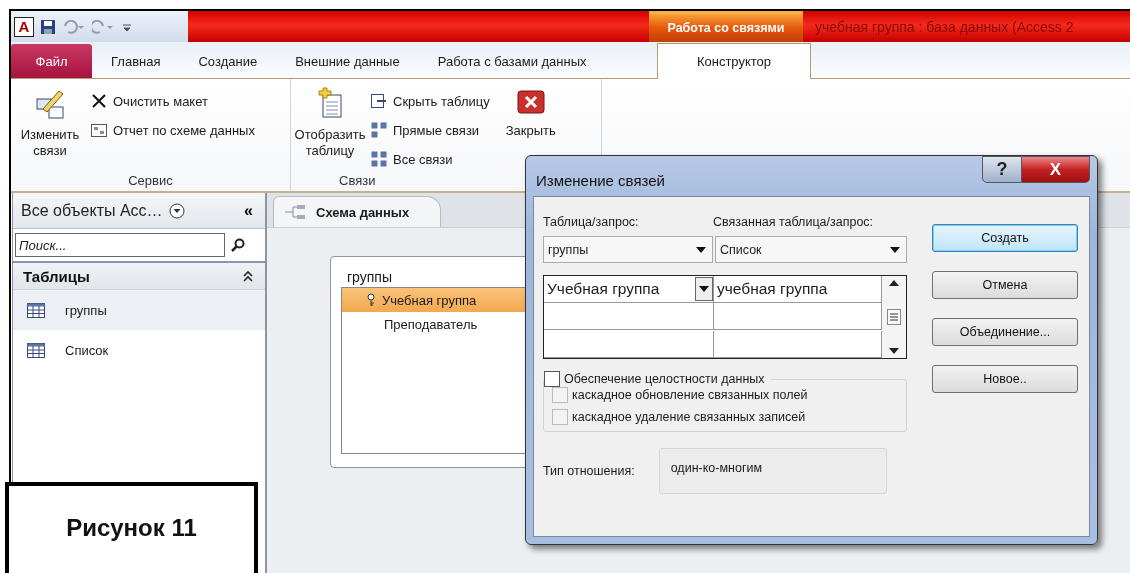  I want to click on figure-caption: Рисунок 11, so click(131, 527).